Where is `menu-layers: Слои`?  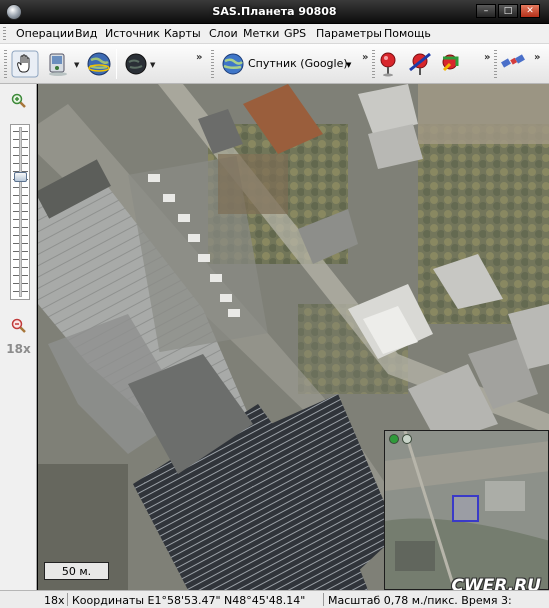 menu-layers: Слои is located at coordinates (223, 33).